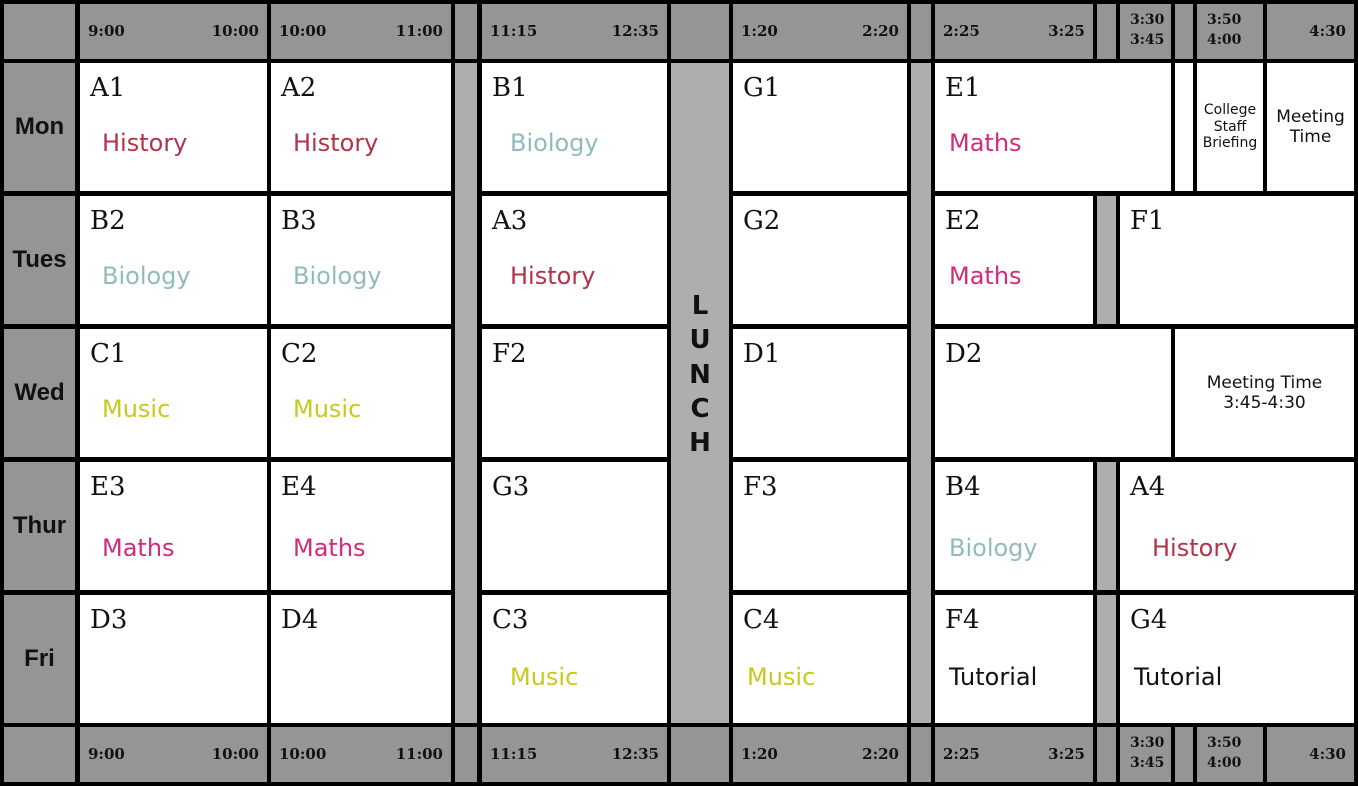 Image resolution: width=1358 pixels, height=786 pixels. I want to click on lesson-tues-e2: E2 Maths, so click(1014, 260).